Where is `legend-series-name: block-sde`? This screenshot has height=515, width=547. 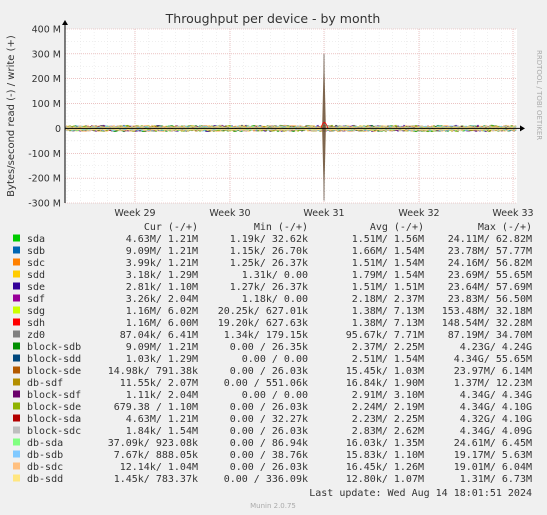 legend-series-name: block-sde is located at coordinates (54, 407).